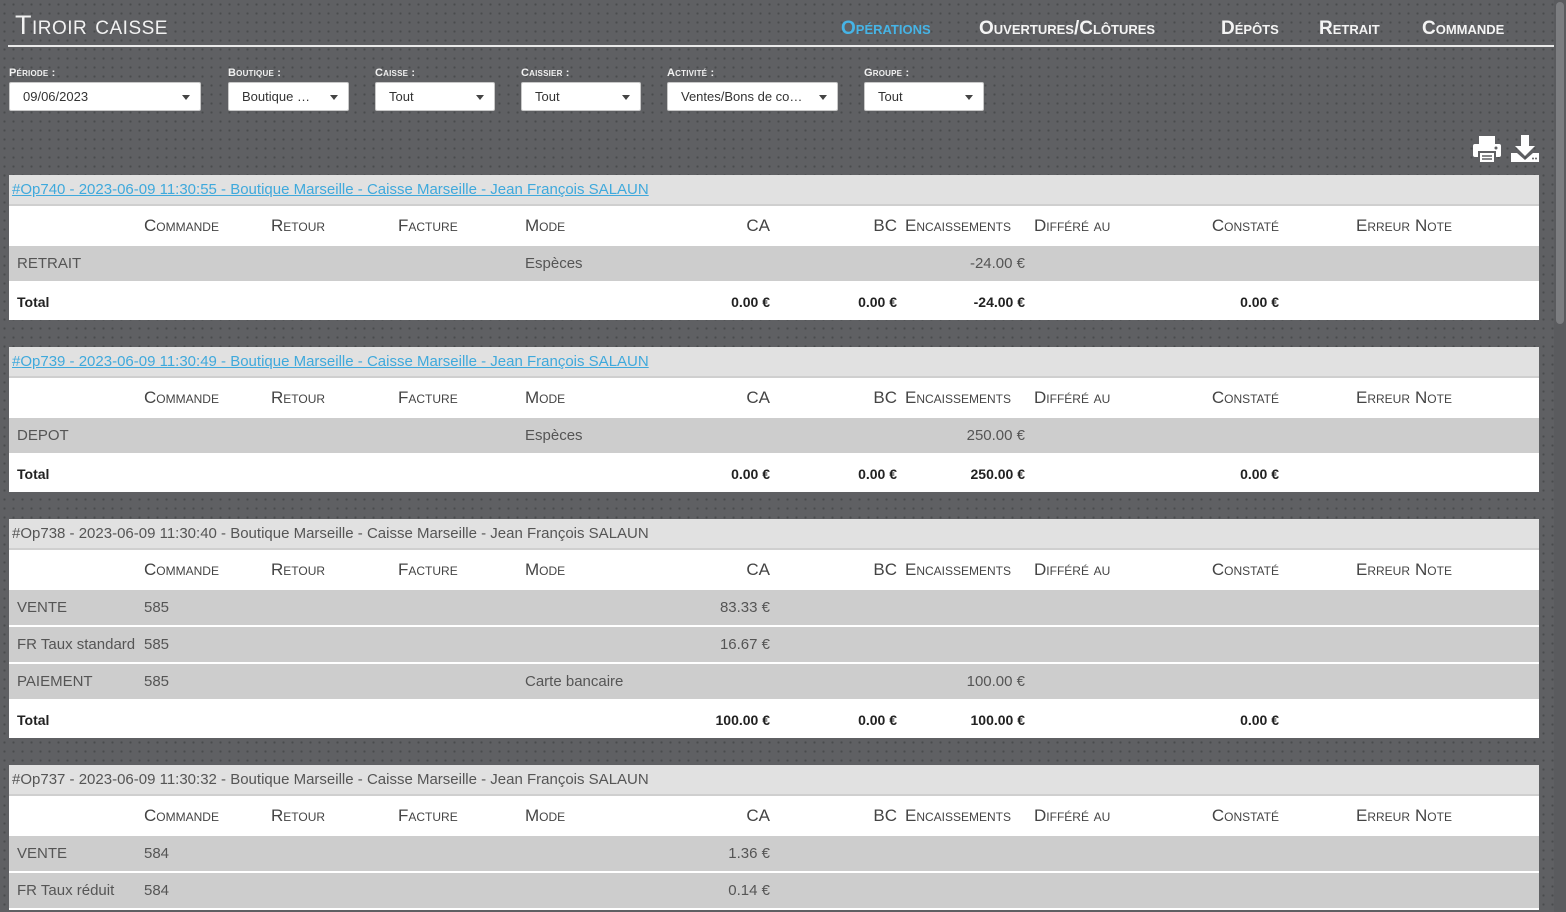 The height and width of the screenshot is (912, 1566). Describe the element at coordinates (32, 73) in the screenshot. I see `filter-label: Période :` at that location.